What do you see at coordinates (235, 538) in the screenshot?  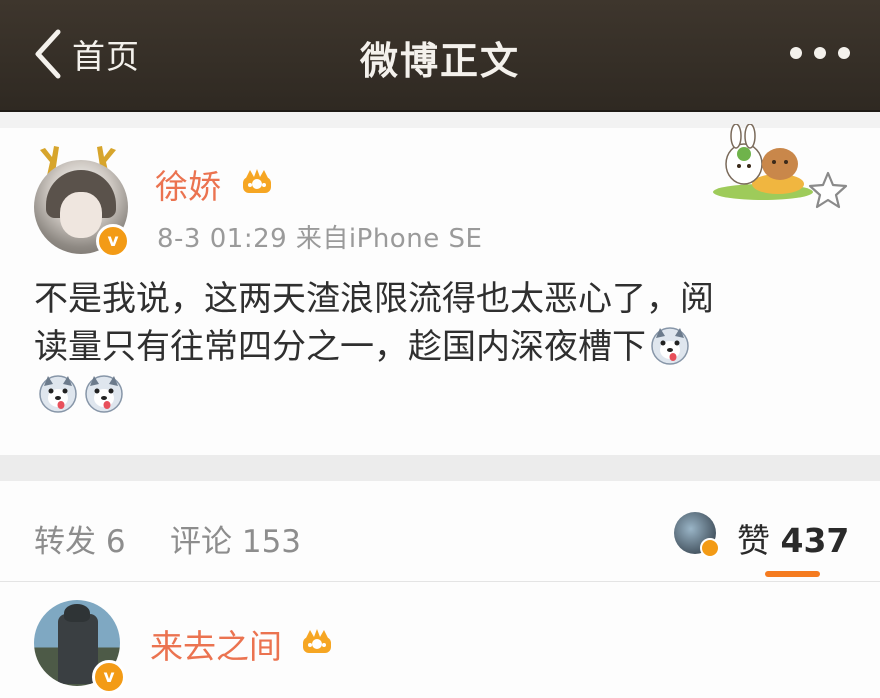 I see `comment-tab: 评论 153` at bounding box center [235, 538].